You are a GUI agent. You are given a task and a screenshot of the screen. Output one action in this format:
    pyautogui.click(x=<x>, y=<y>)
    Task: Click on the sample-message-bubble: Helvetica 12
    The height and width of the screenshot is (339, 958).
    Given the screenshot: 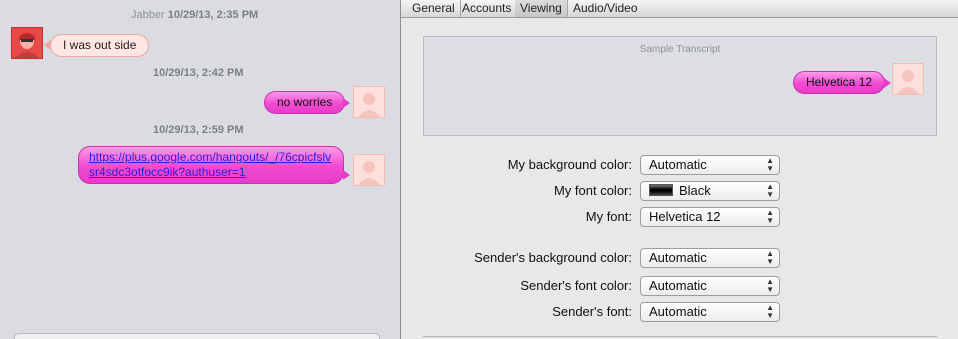 What is the action you would take?
    pyautogui.click(x=839, y=82)
    